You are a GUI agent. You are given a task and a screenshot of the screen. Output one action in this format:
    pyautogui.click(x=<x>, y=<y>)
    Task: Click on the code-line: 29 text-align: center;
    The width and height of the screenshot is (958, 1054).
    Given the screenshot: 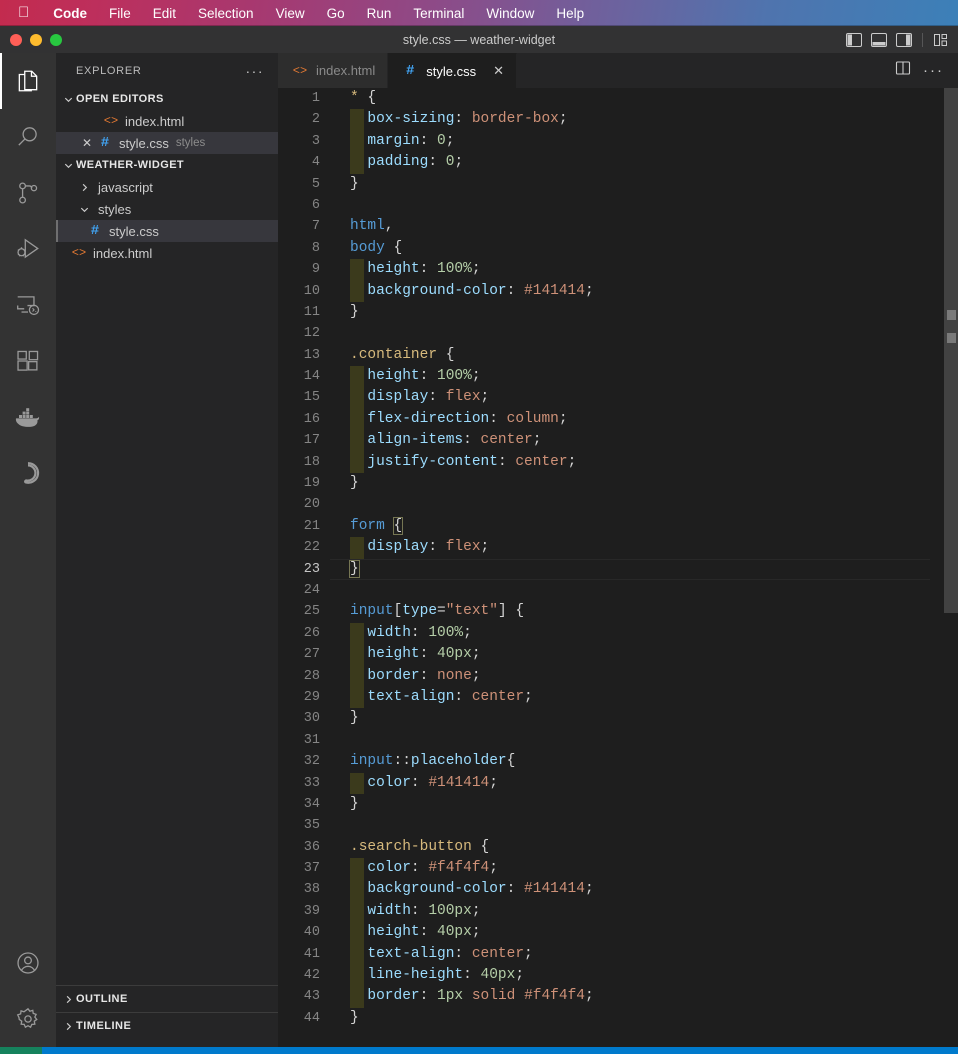 What is the action you would take?
    pyautogui.click(x=618, y=697)
    